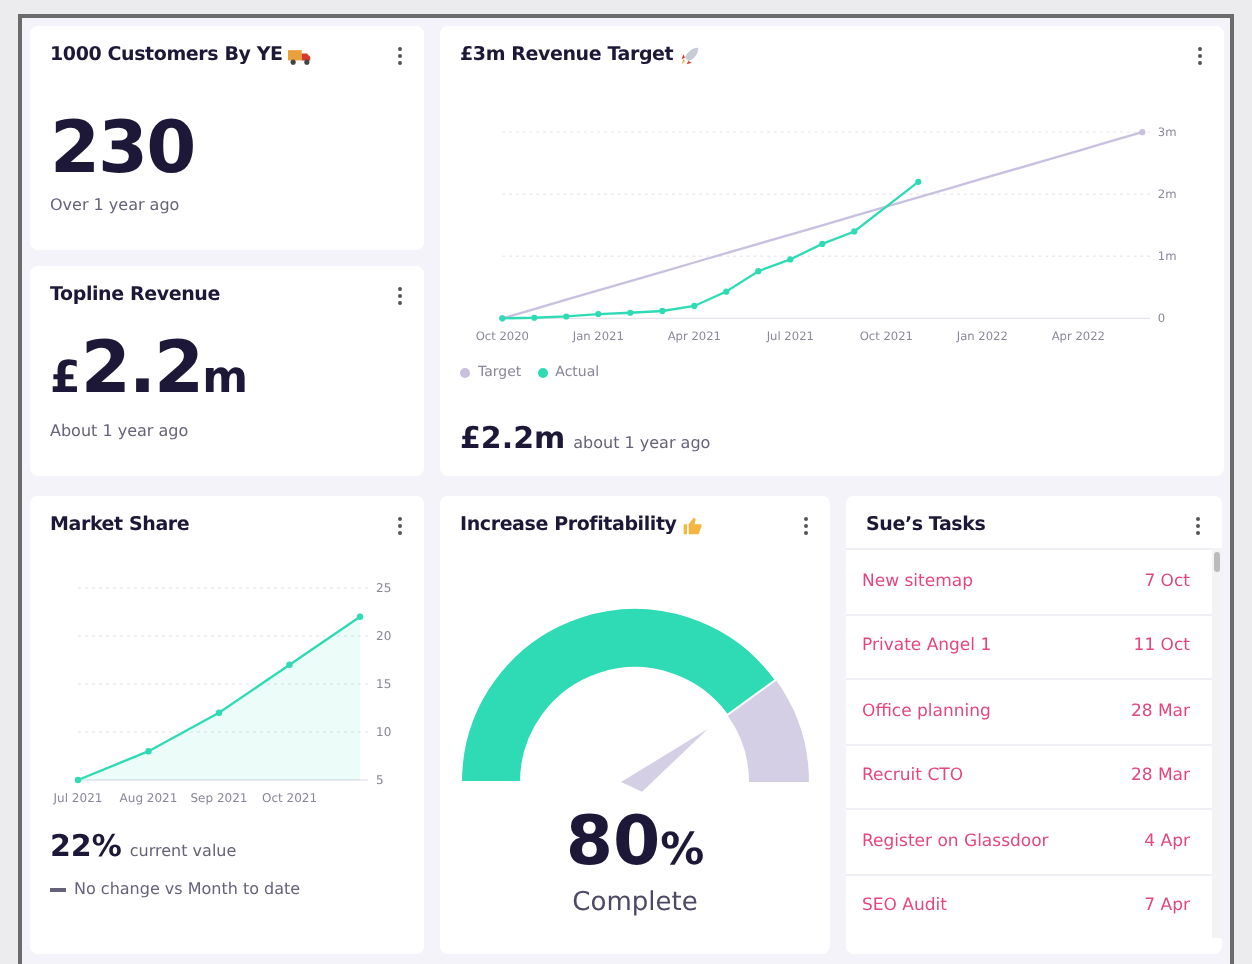 The height and width of the screenshot is (964, 1252). What do you see at coordinates (913, 777) in the screenshot?
I see `task-name: Recruit CTO` at bounding box center [913, 777].